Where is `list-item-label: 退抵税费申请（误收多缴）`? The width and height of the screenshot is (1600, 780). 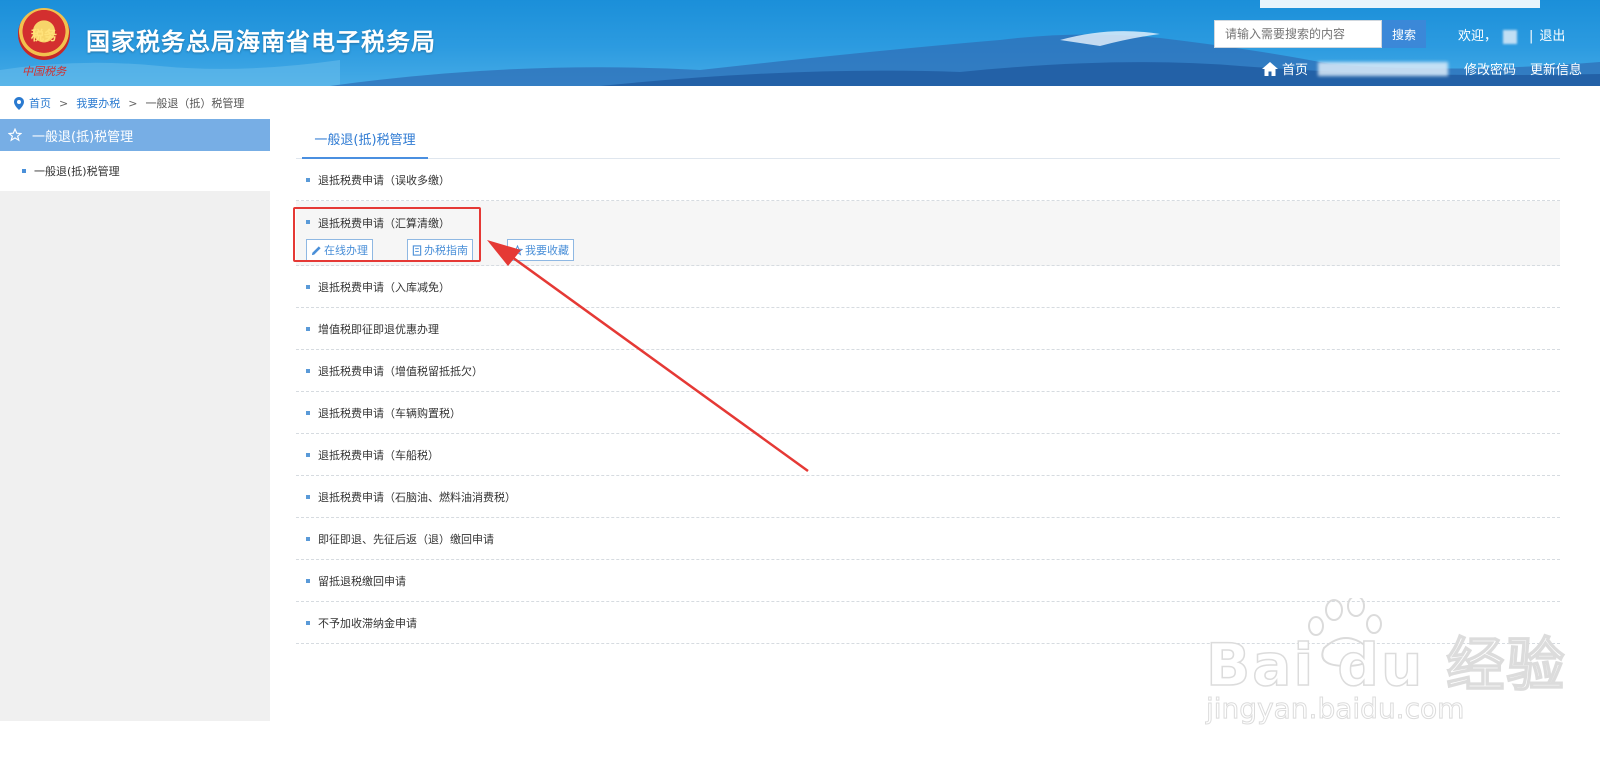 list-item-label: 退抵税费申请（误收多缴） is located at coordinates (384, 180).